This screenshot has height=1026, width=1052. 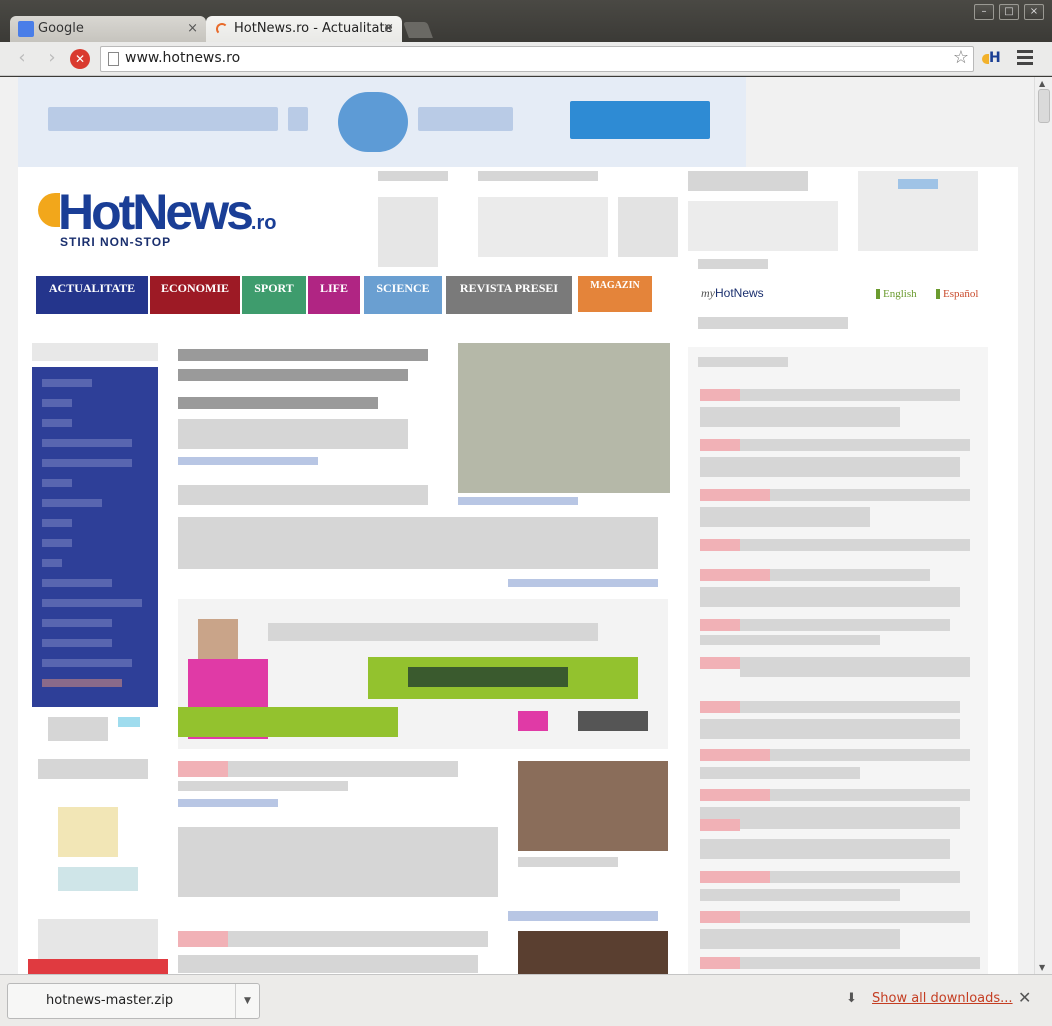 What do you see at coordinates (418, 30) in the screenshot?
I see `new-tab-button` at bounding box center [418, 30].